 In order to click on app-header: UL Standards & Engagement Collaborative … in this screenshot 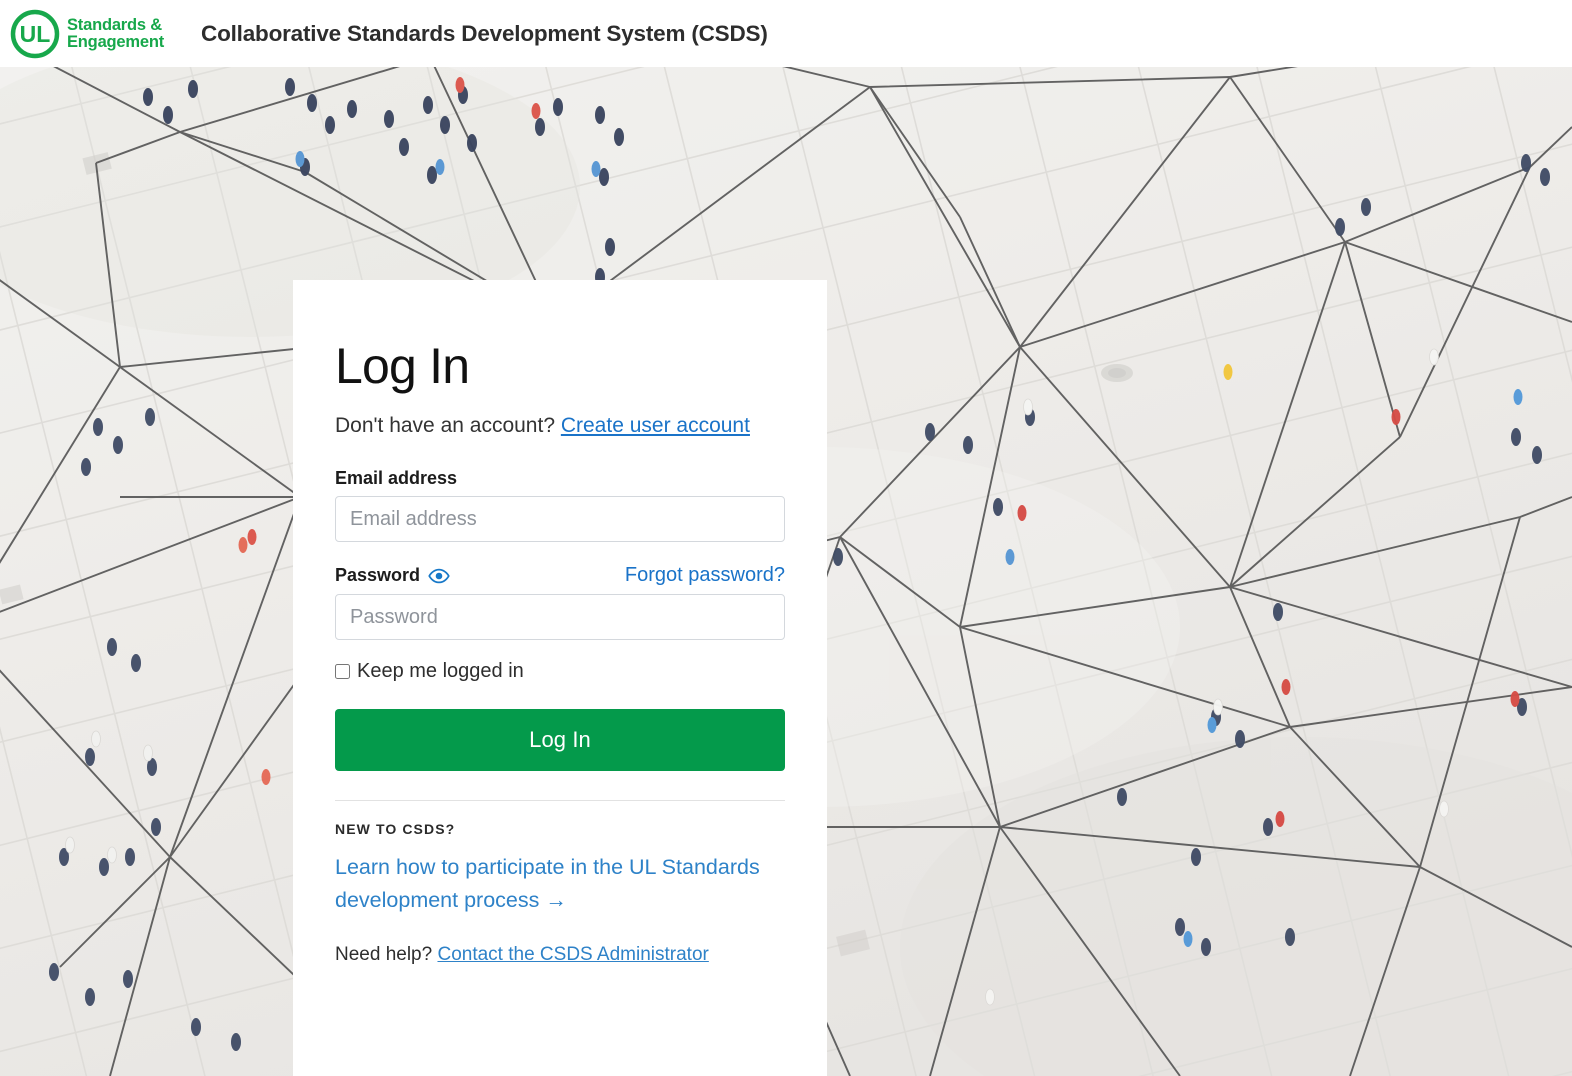, I will do `click(786, 33)`.